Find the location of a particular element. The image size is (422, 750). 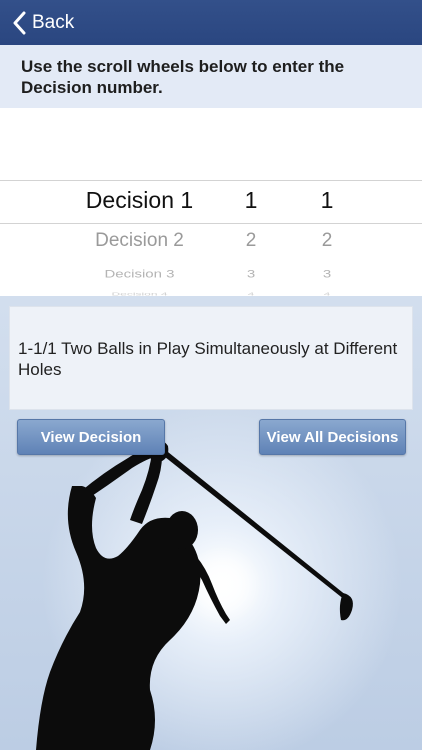

picker-row-selected: Decision 1 1 1 is located at coordinates (211, 202).